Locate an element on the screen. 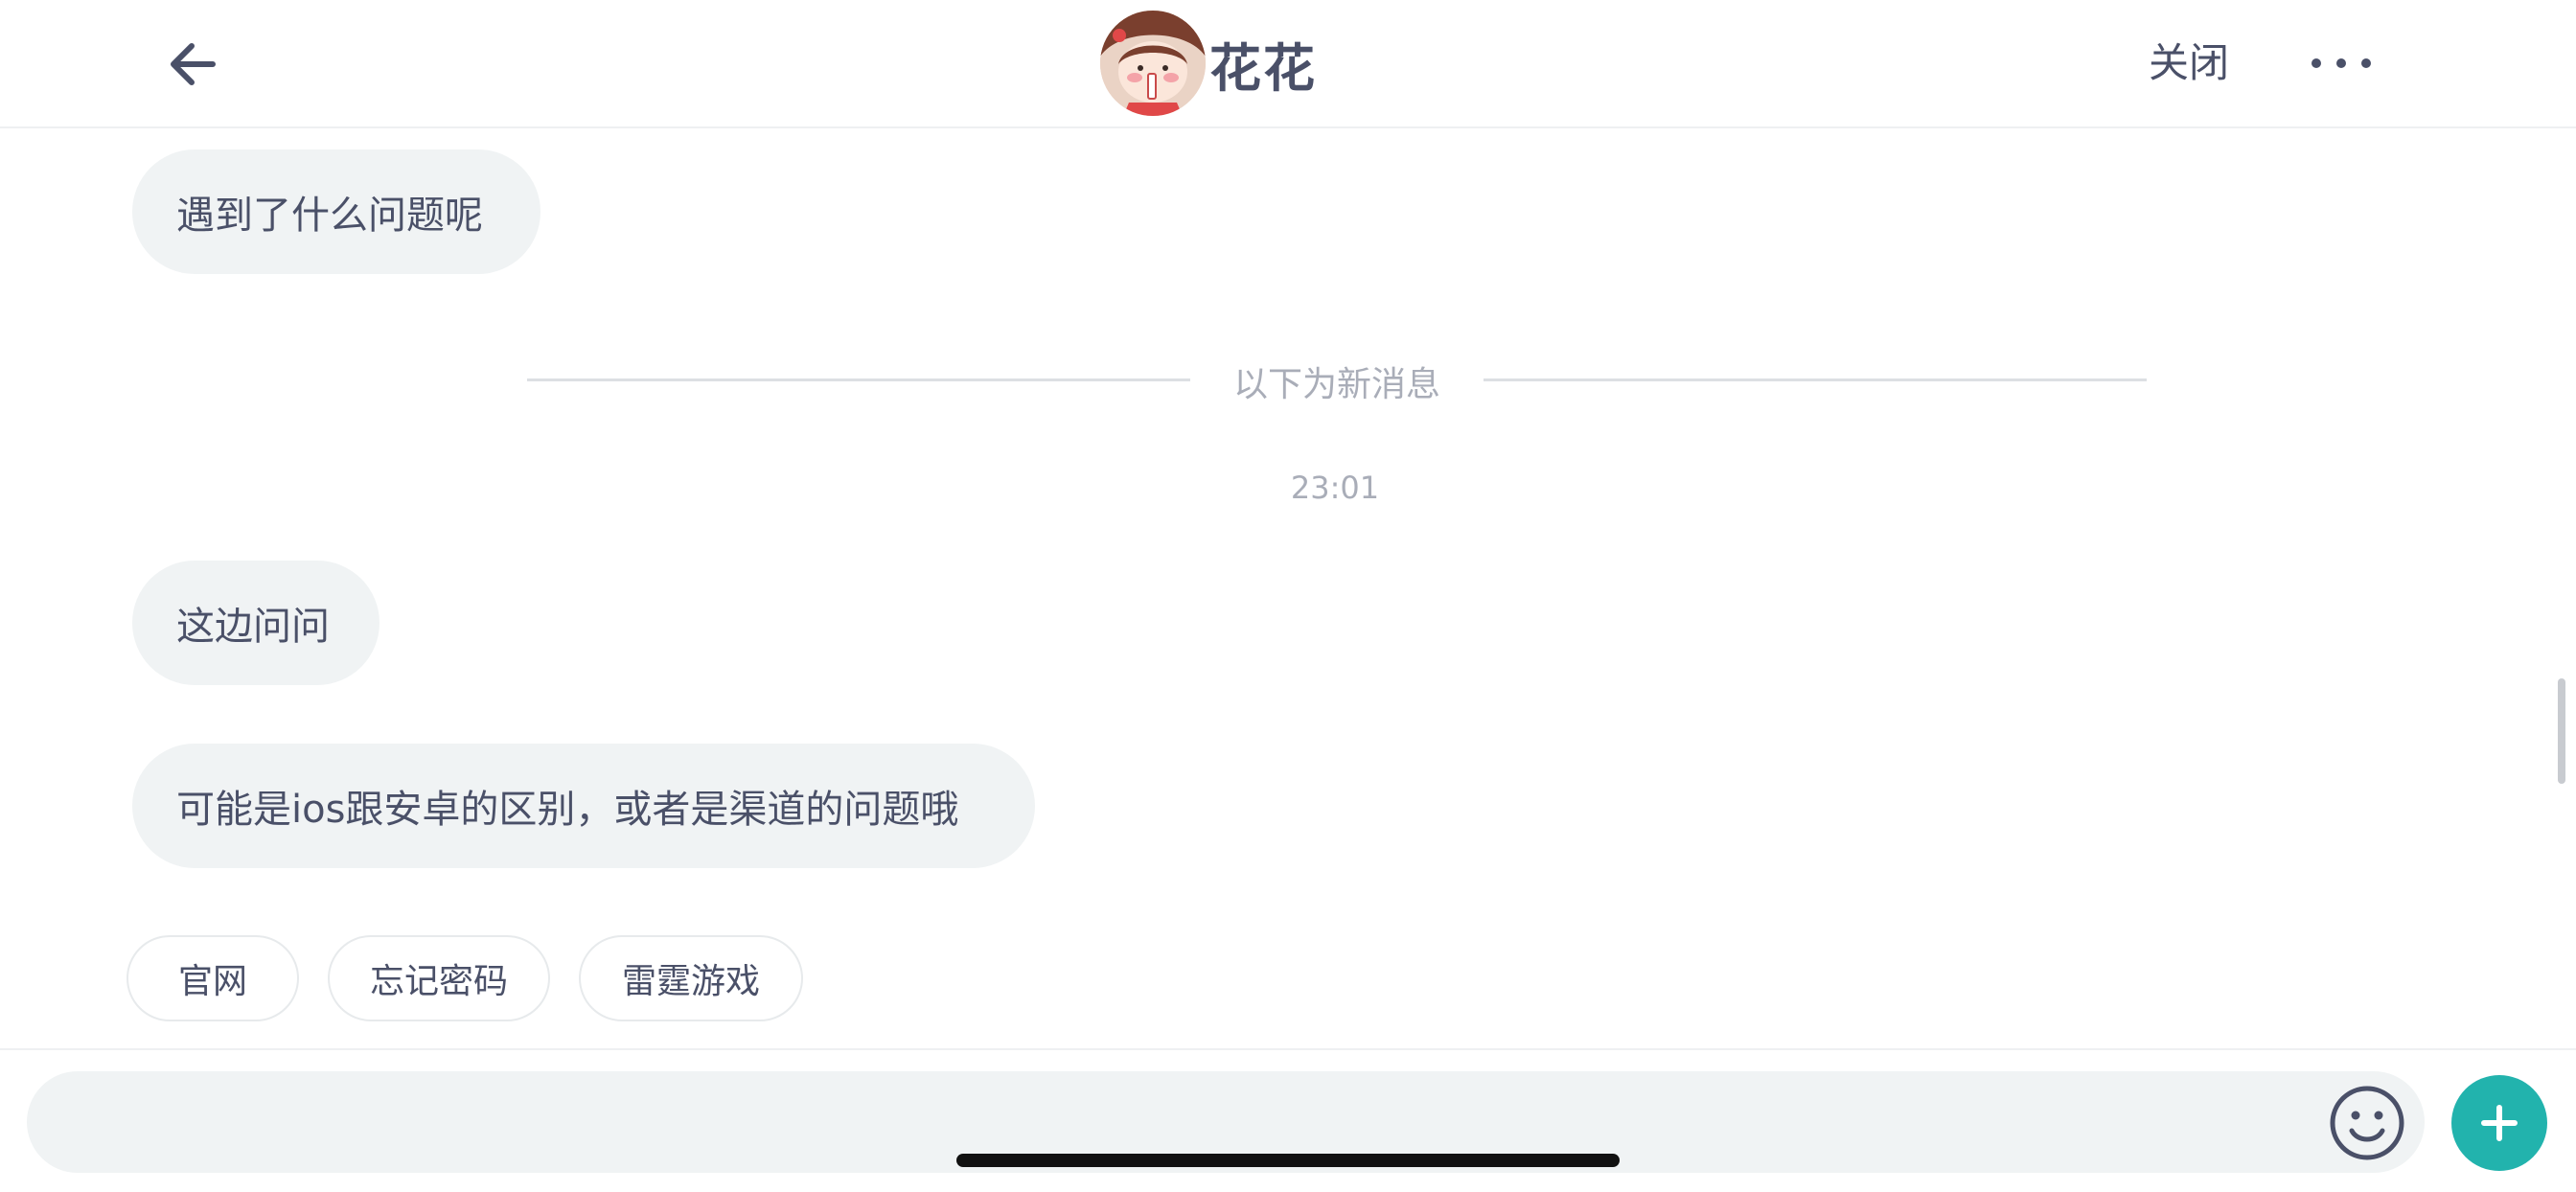 This screenshot has width=2576, height=1192. quick-reply-forgot-password: 忘记密码 is located at coordinates (439, 978).